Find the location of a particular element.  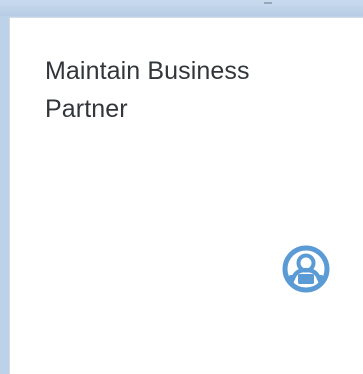

tile-title: Maintain Business Partner is located at coordinates (147, 90).